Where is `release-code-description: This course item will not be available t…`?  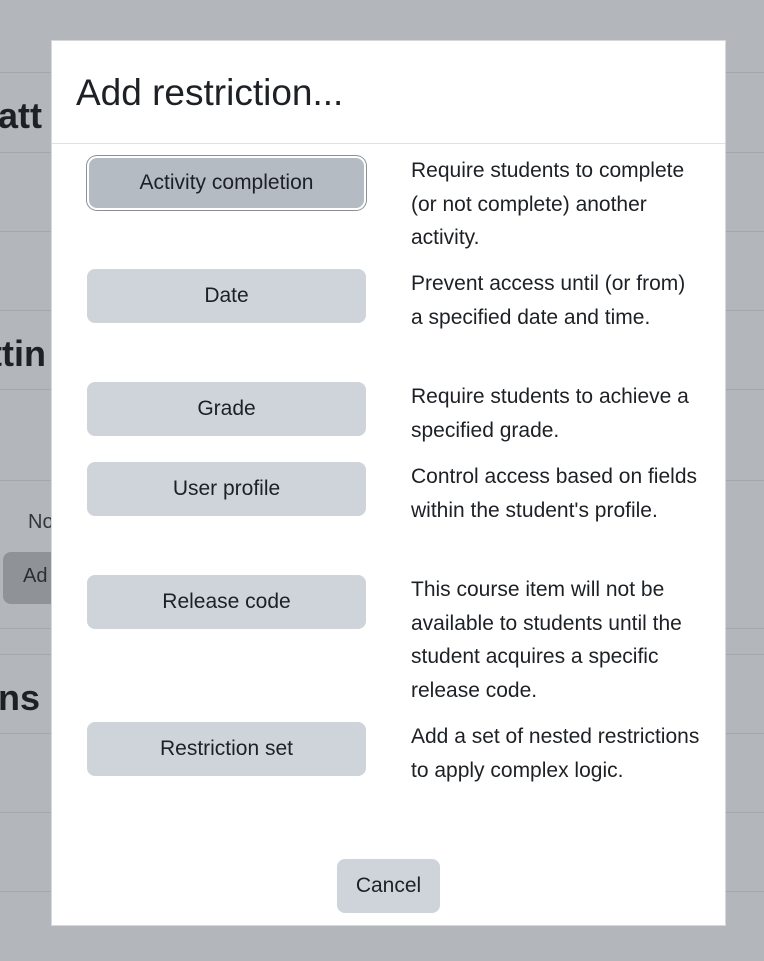 release-code-description: This course item will not be available t… is located at coordinates (546, 640).